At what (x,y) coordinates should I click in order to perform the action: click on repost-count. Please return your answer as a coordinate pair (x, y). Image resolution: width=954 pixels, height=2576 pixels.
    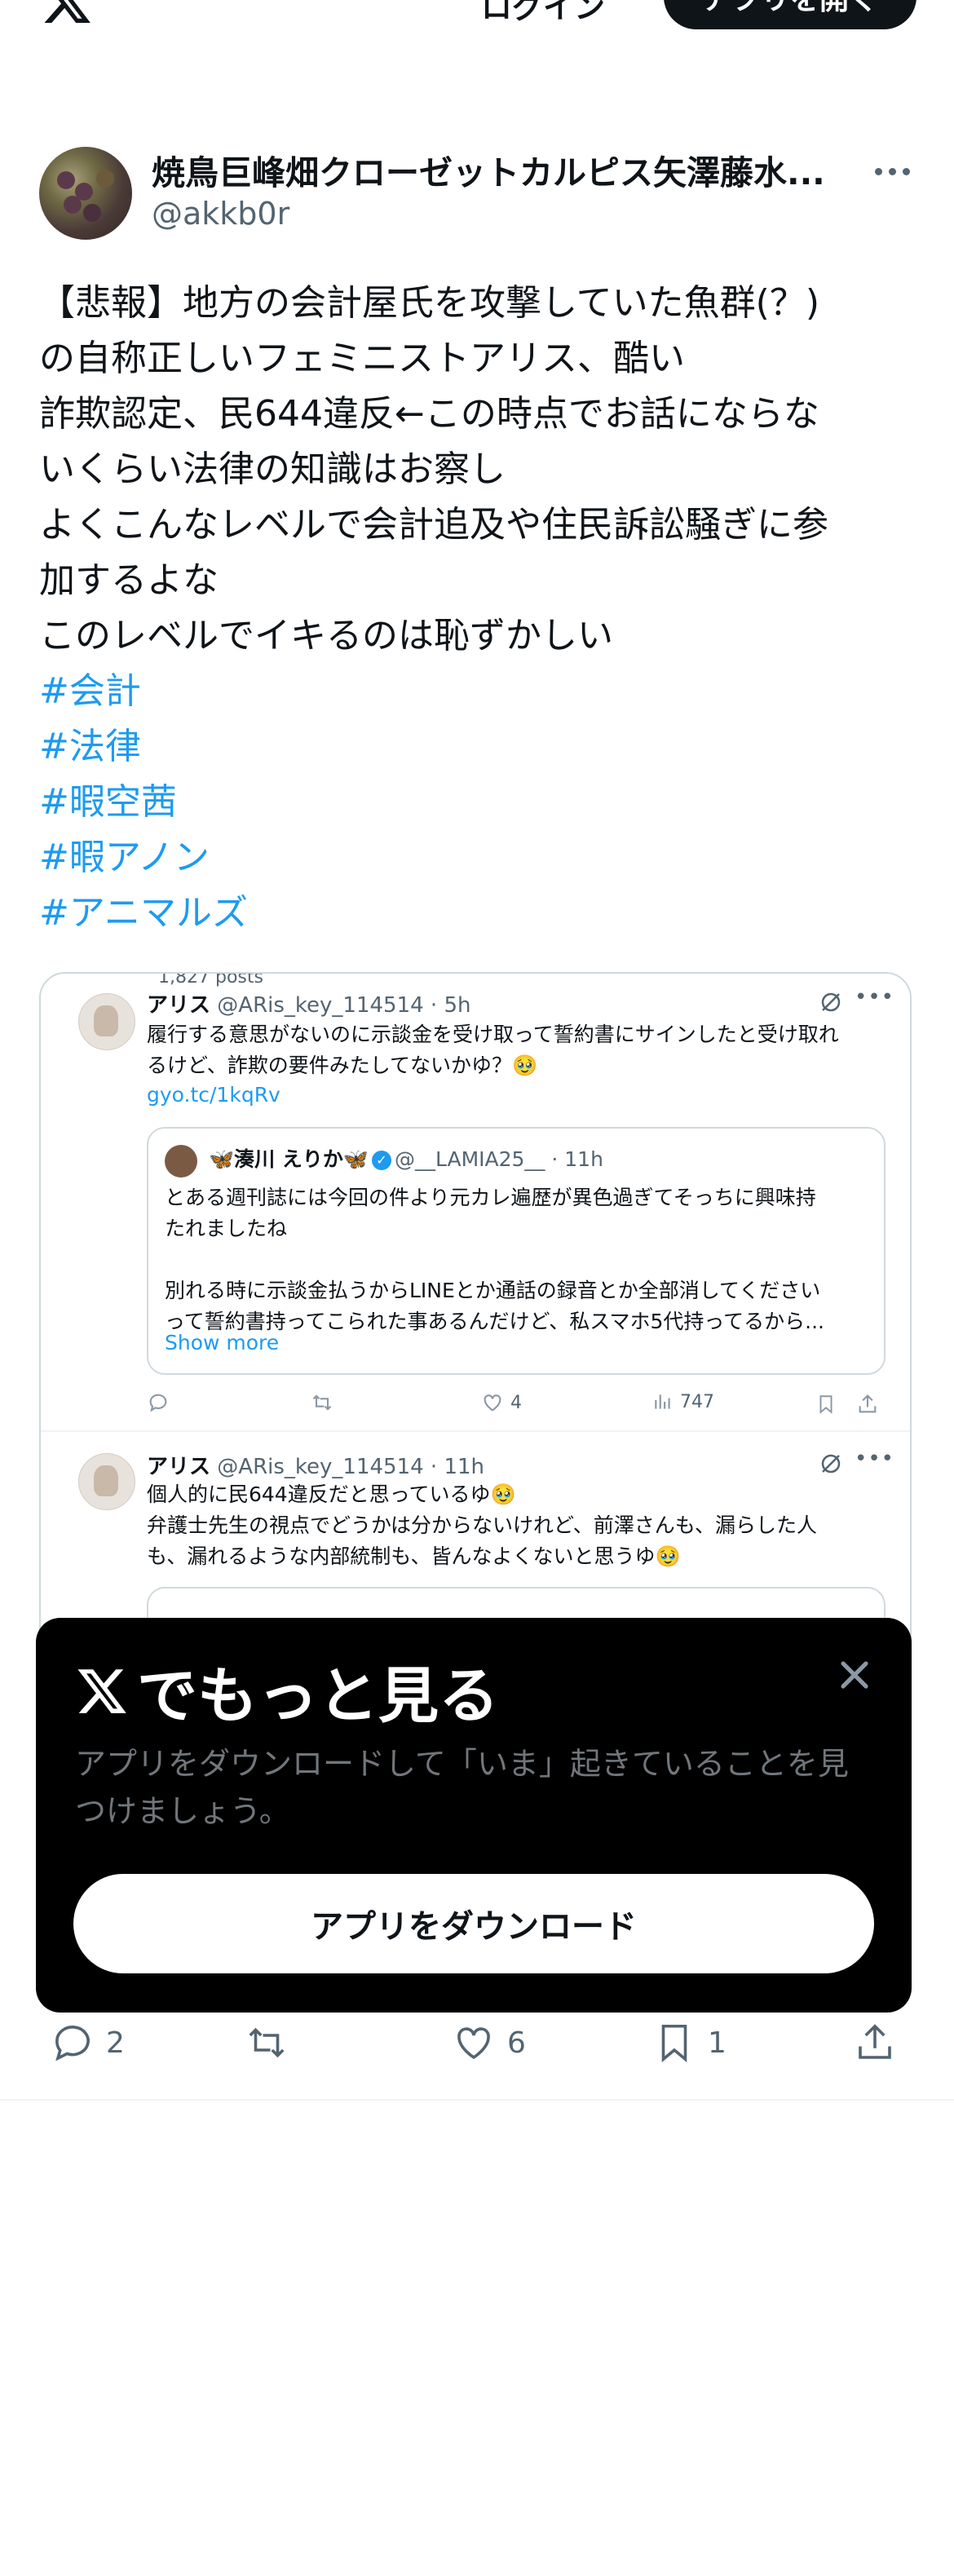
    Looking at the image, I should click on (322, 1402).